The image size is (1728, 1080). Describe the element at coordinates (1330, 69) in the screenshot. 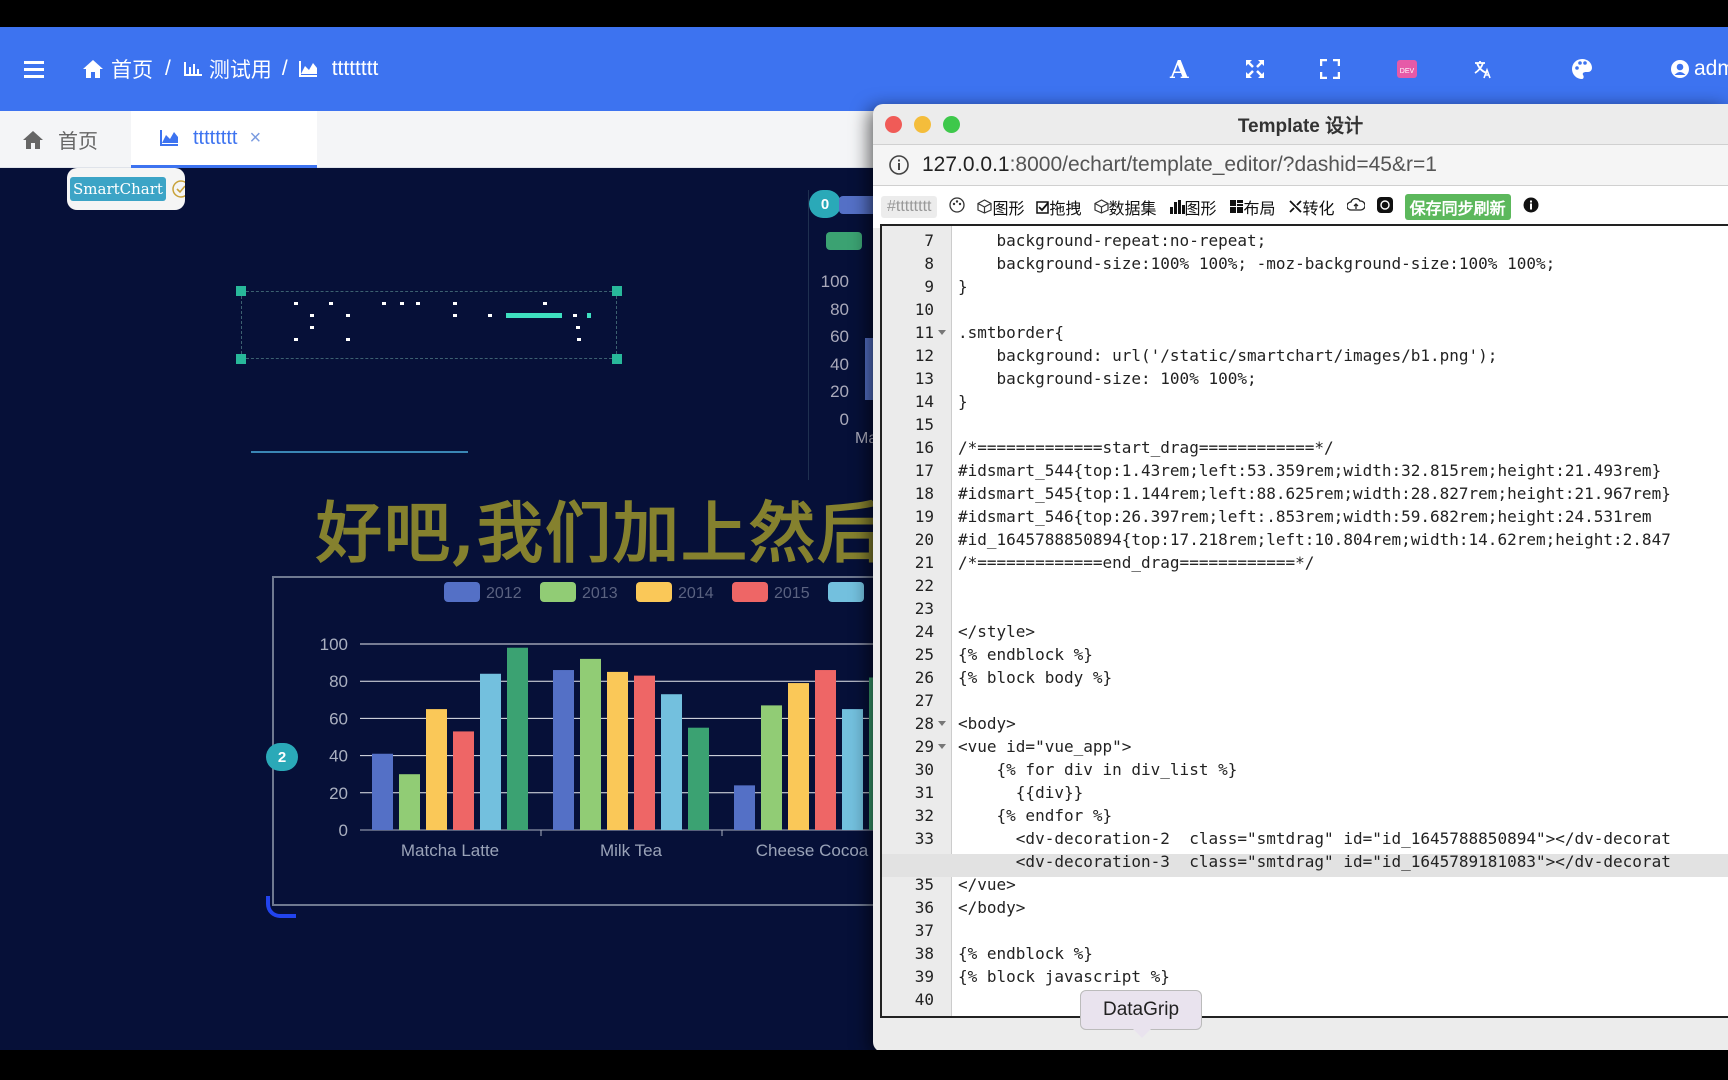

I see `fullscreen-icon` at that location.